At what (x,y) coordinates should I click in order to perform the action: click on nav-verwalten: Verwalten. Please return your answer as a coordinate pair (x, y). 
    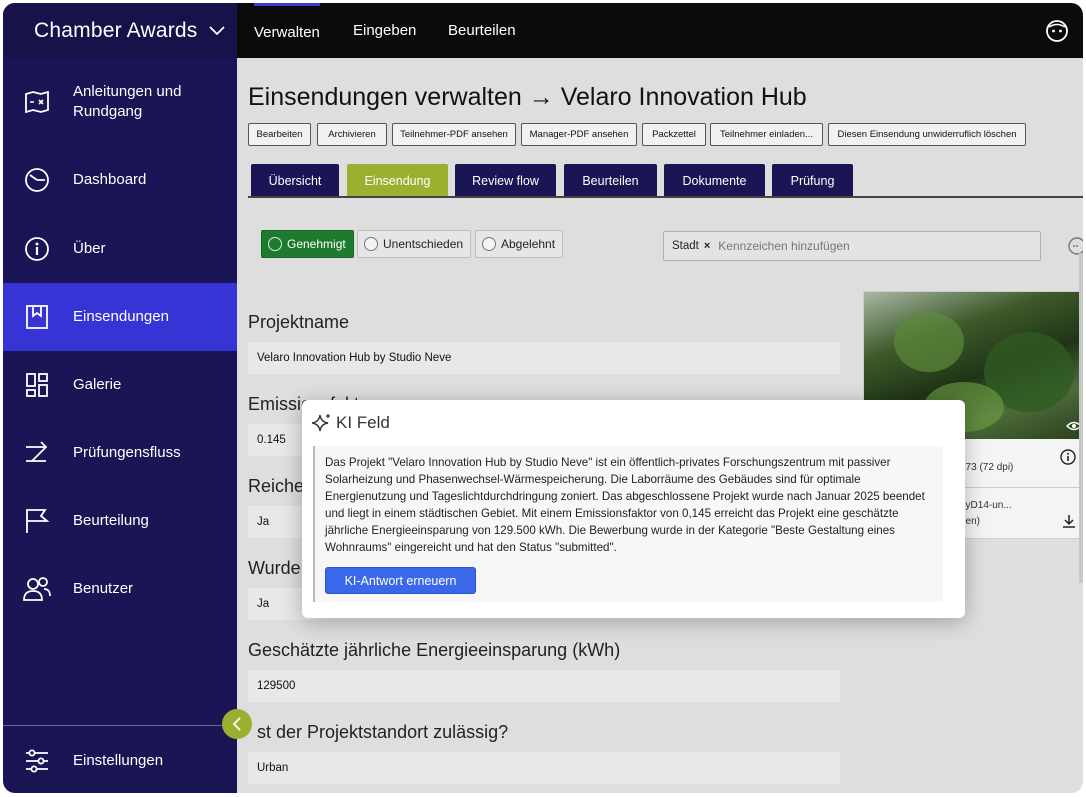
    Looking at the image, I should click on (287, 30).